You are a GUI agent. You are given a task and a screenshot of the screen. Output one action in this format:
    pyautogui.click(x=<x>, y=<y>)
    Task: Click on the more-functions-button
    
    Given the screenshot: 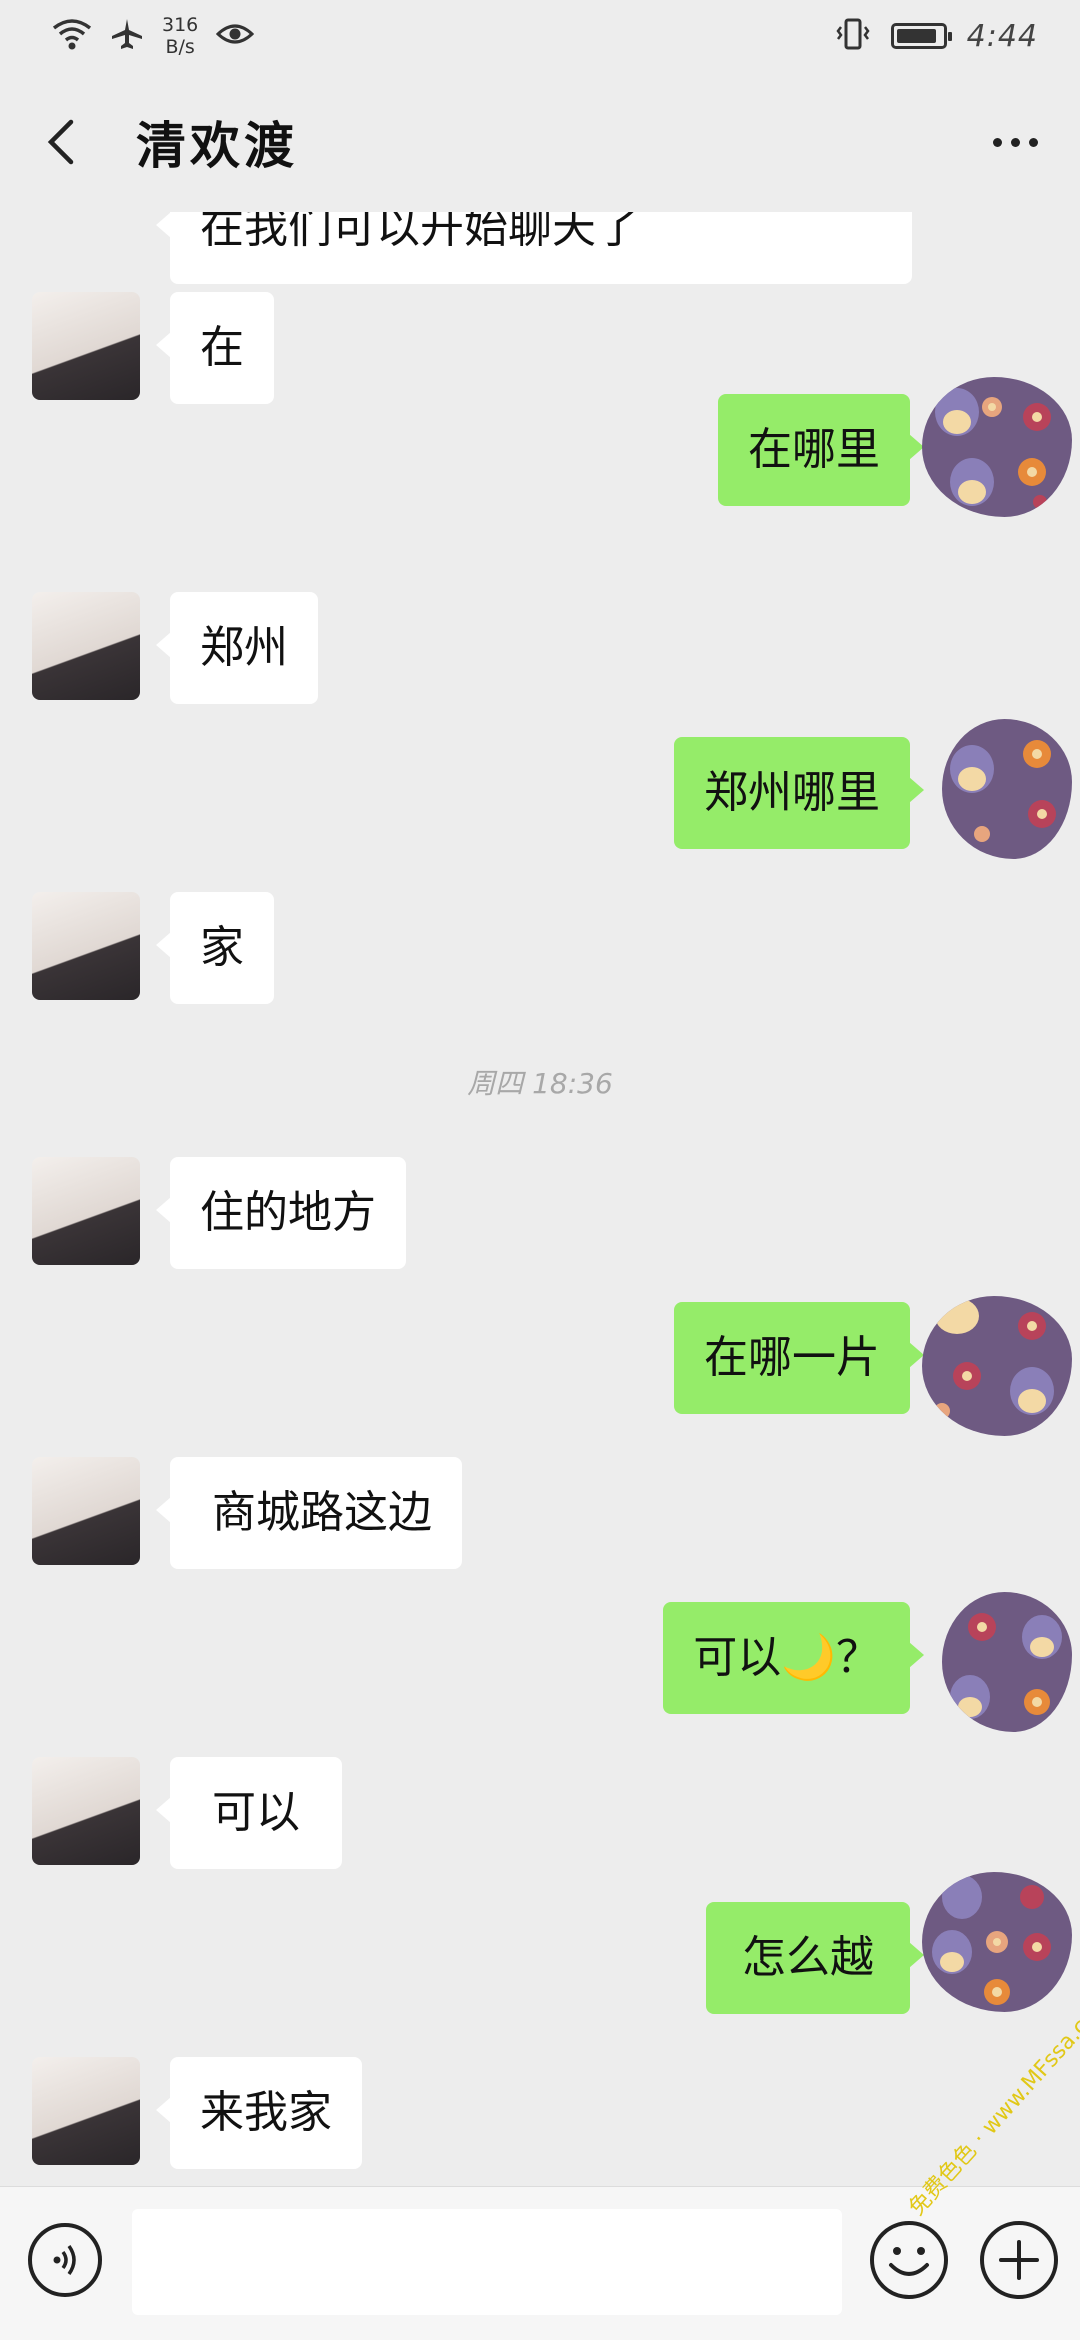 What is the action you would take?
    pyautogui.click(x=1019, y=2260)
    